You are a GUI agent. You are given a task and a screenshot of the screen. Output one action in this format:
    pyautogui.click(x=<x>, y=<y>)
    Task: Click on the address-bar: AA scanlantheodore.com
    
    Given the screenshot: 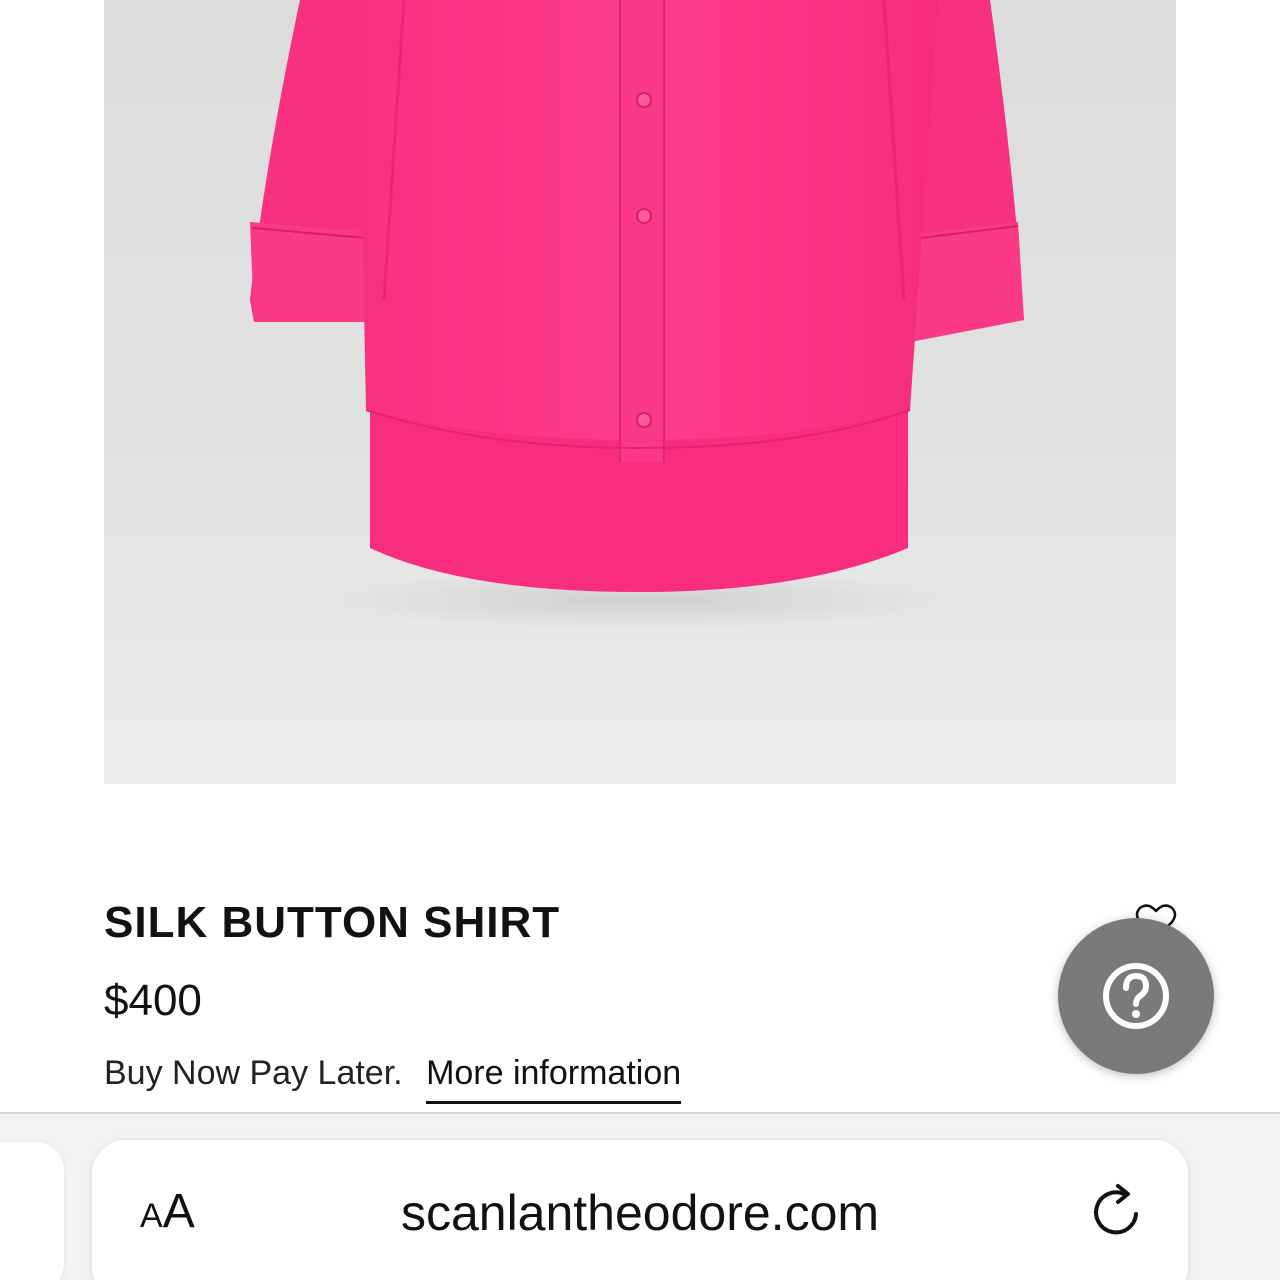 What is the action you would take?
    pyautogui.click(x=640, y=1210)
    